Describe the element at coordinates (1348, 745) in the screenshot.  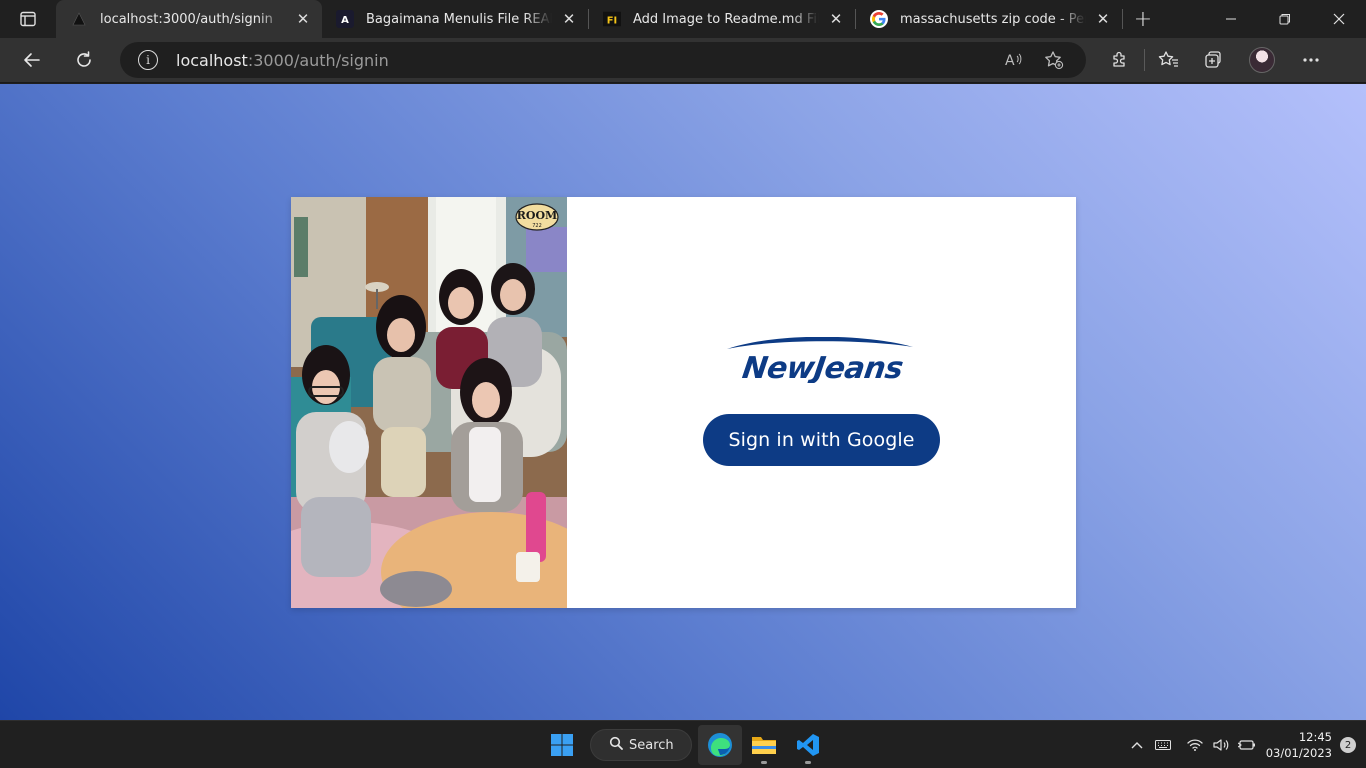
I see `notification-badge: 2` at that location.